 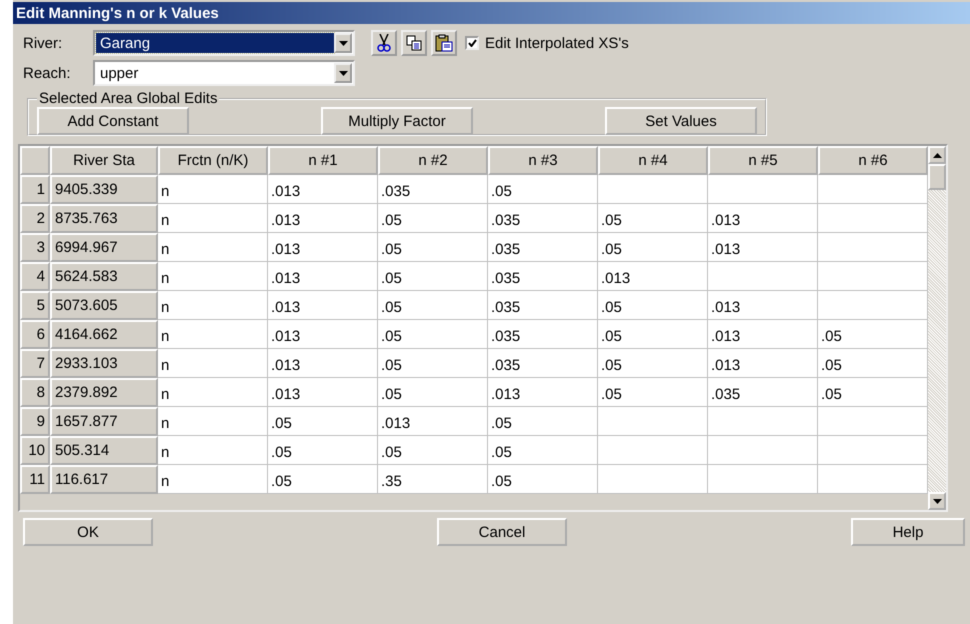 I want to click on column-header: n #3, so click(x=543, y=160).